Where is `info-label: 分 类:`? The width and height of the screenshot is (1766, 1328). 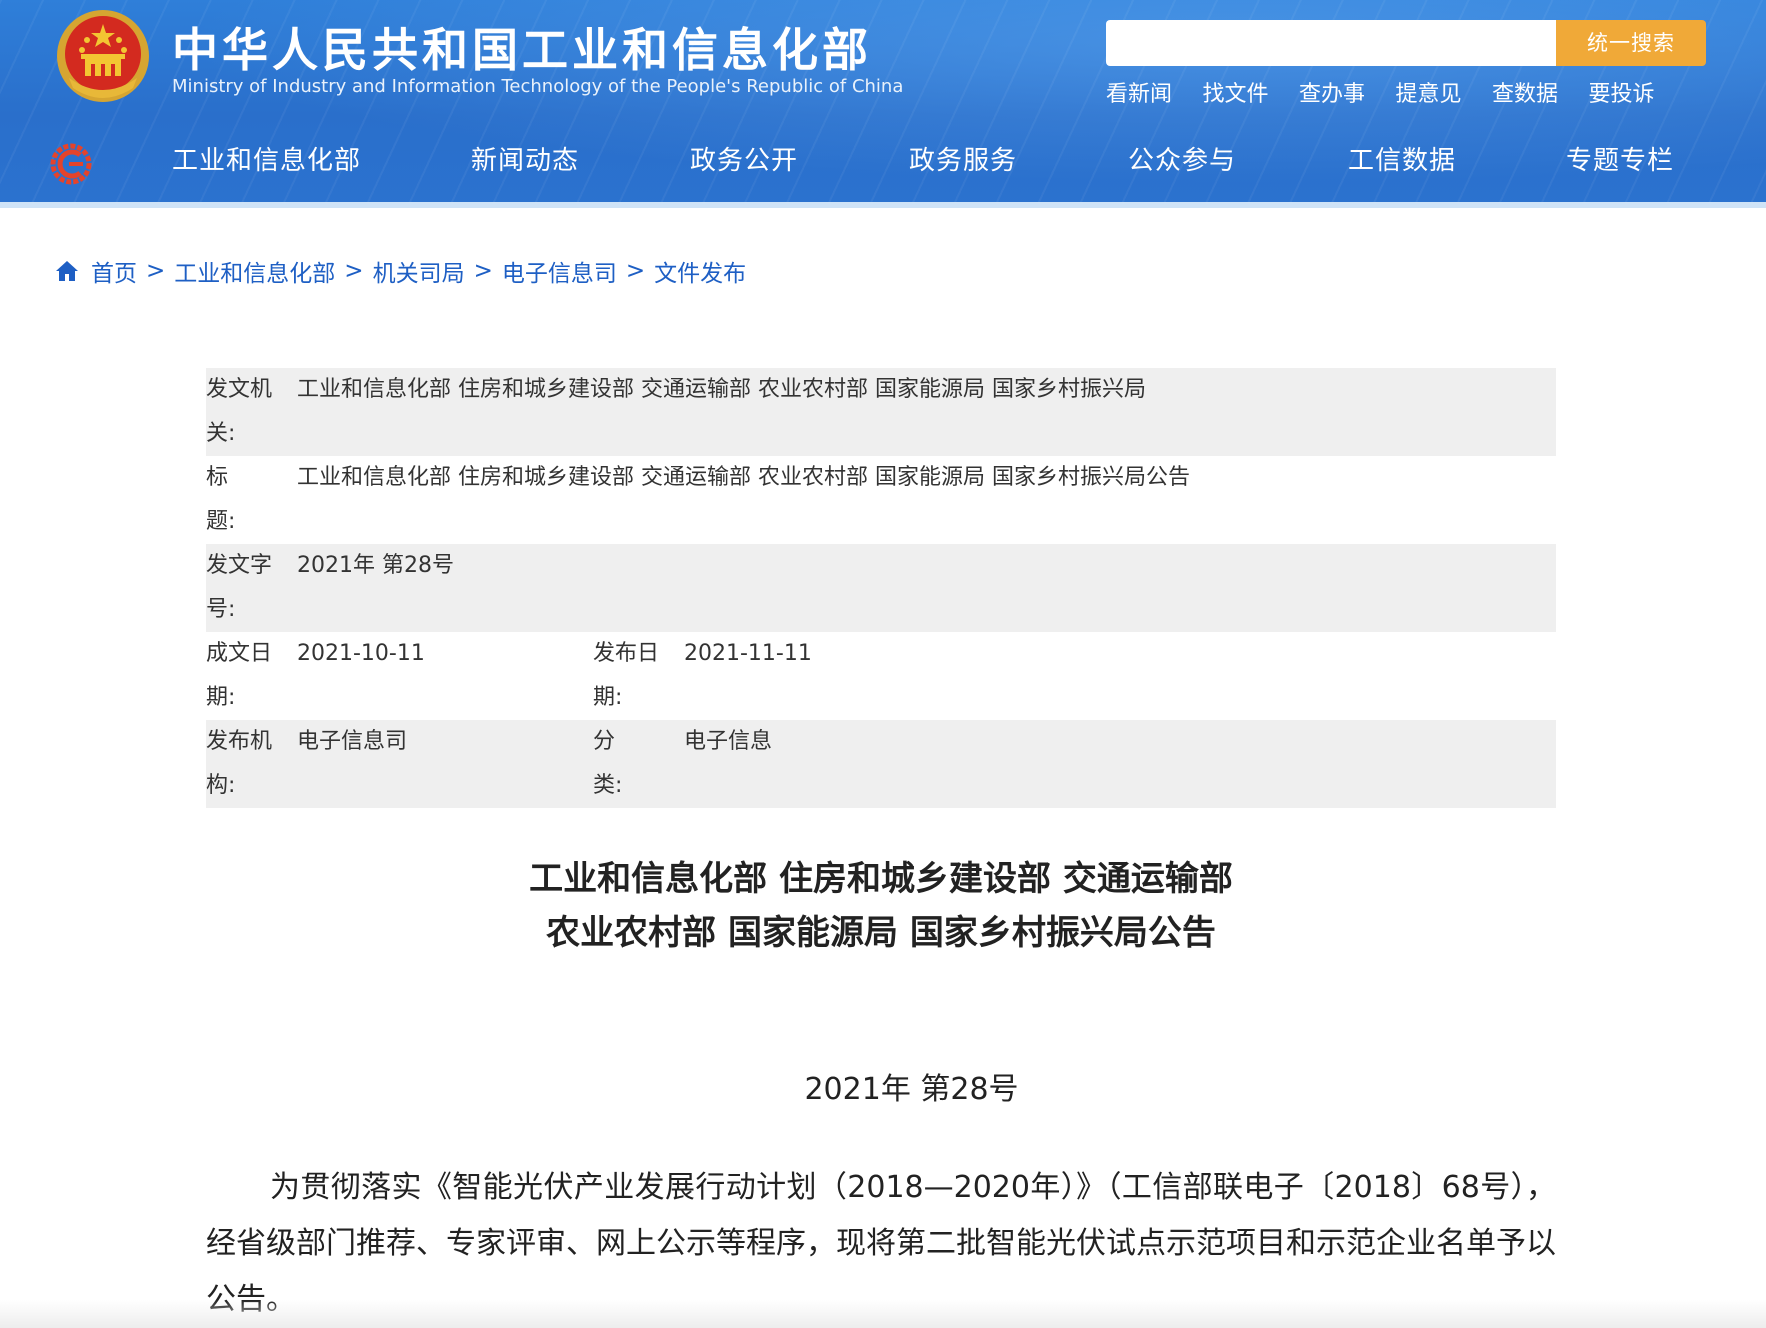
info-label: 分 类: is located at coordinates (626, 763).